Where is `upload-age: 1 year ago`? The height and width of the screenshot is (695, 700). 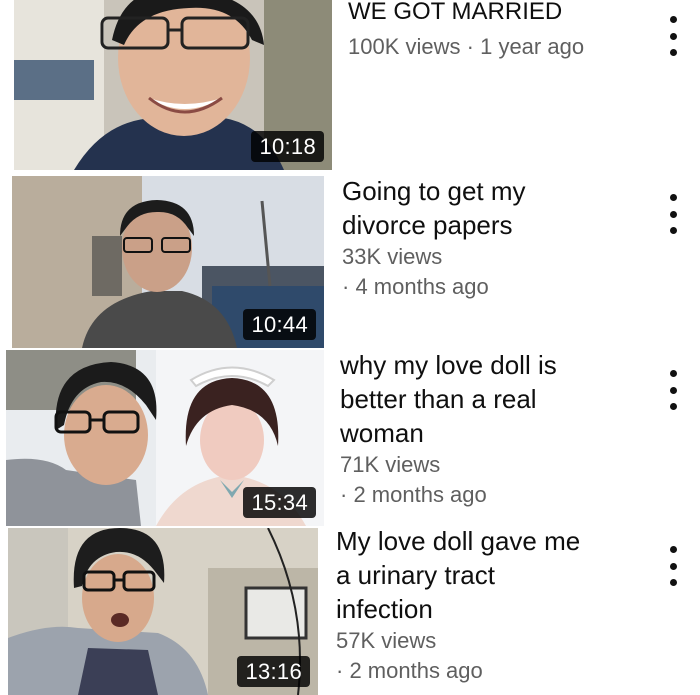
upload-age: 1 year ago is located at coordinates (532, 46).